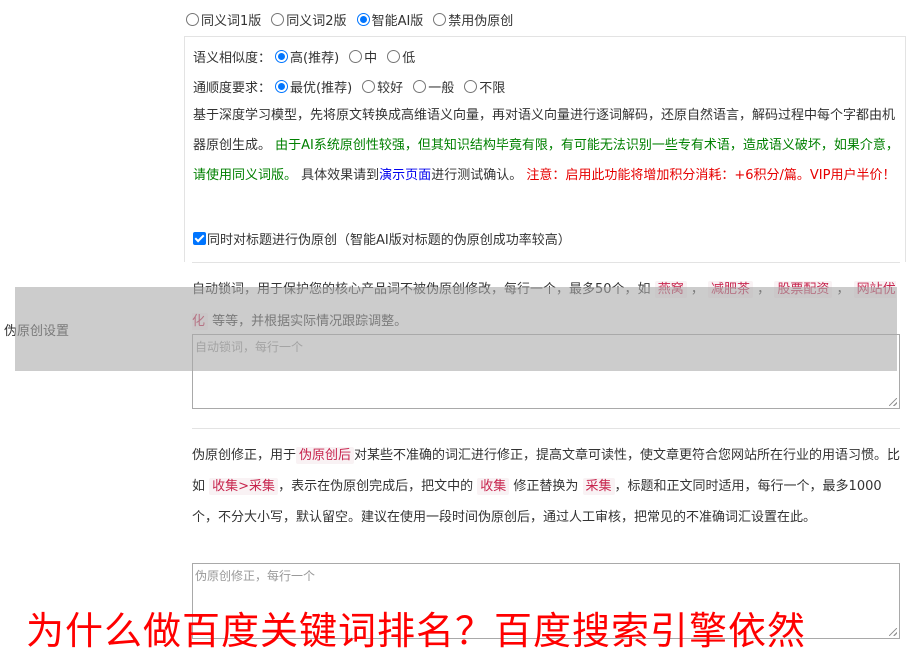 The width and height of the screenshot is (911, 658). What do you see at coordinates (244, 486) in the screenshot?
I see `example-tag: 收集>采集` at bounding box center [244, 486].